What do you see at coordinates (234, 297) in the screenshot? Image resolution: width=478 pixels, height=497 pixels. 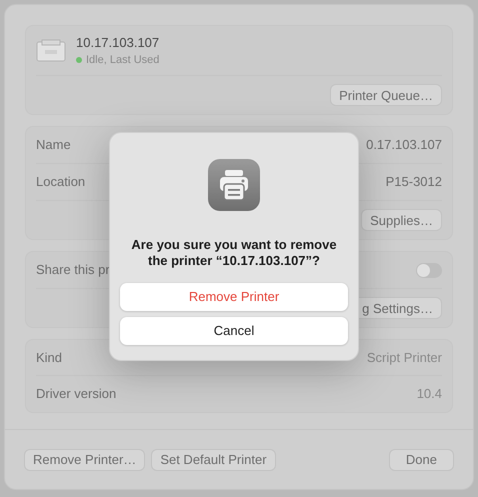 I see `remove-printer-button: Remove Printer` at bounding box center [234, 297].